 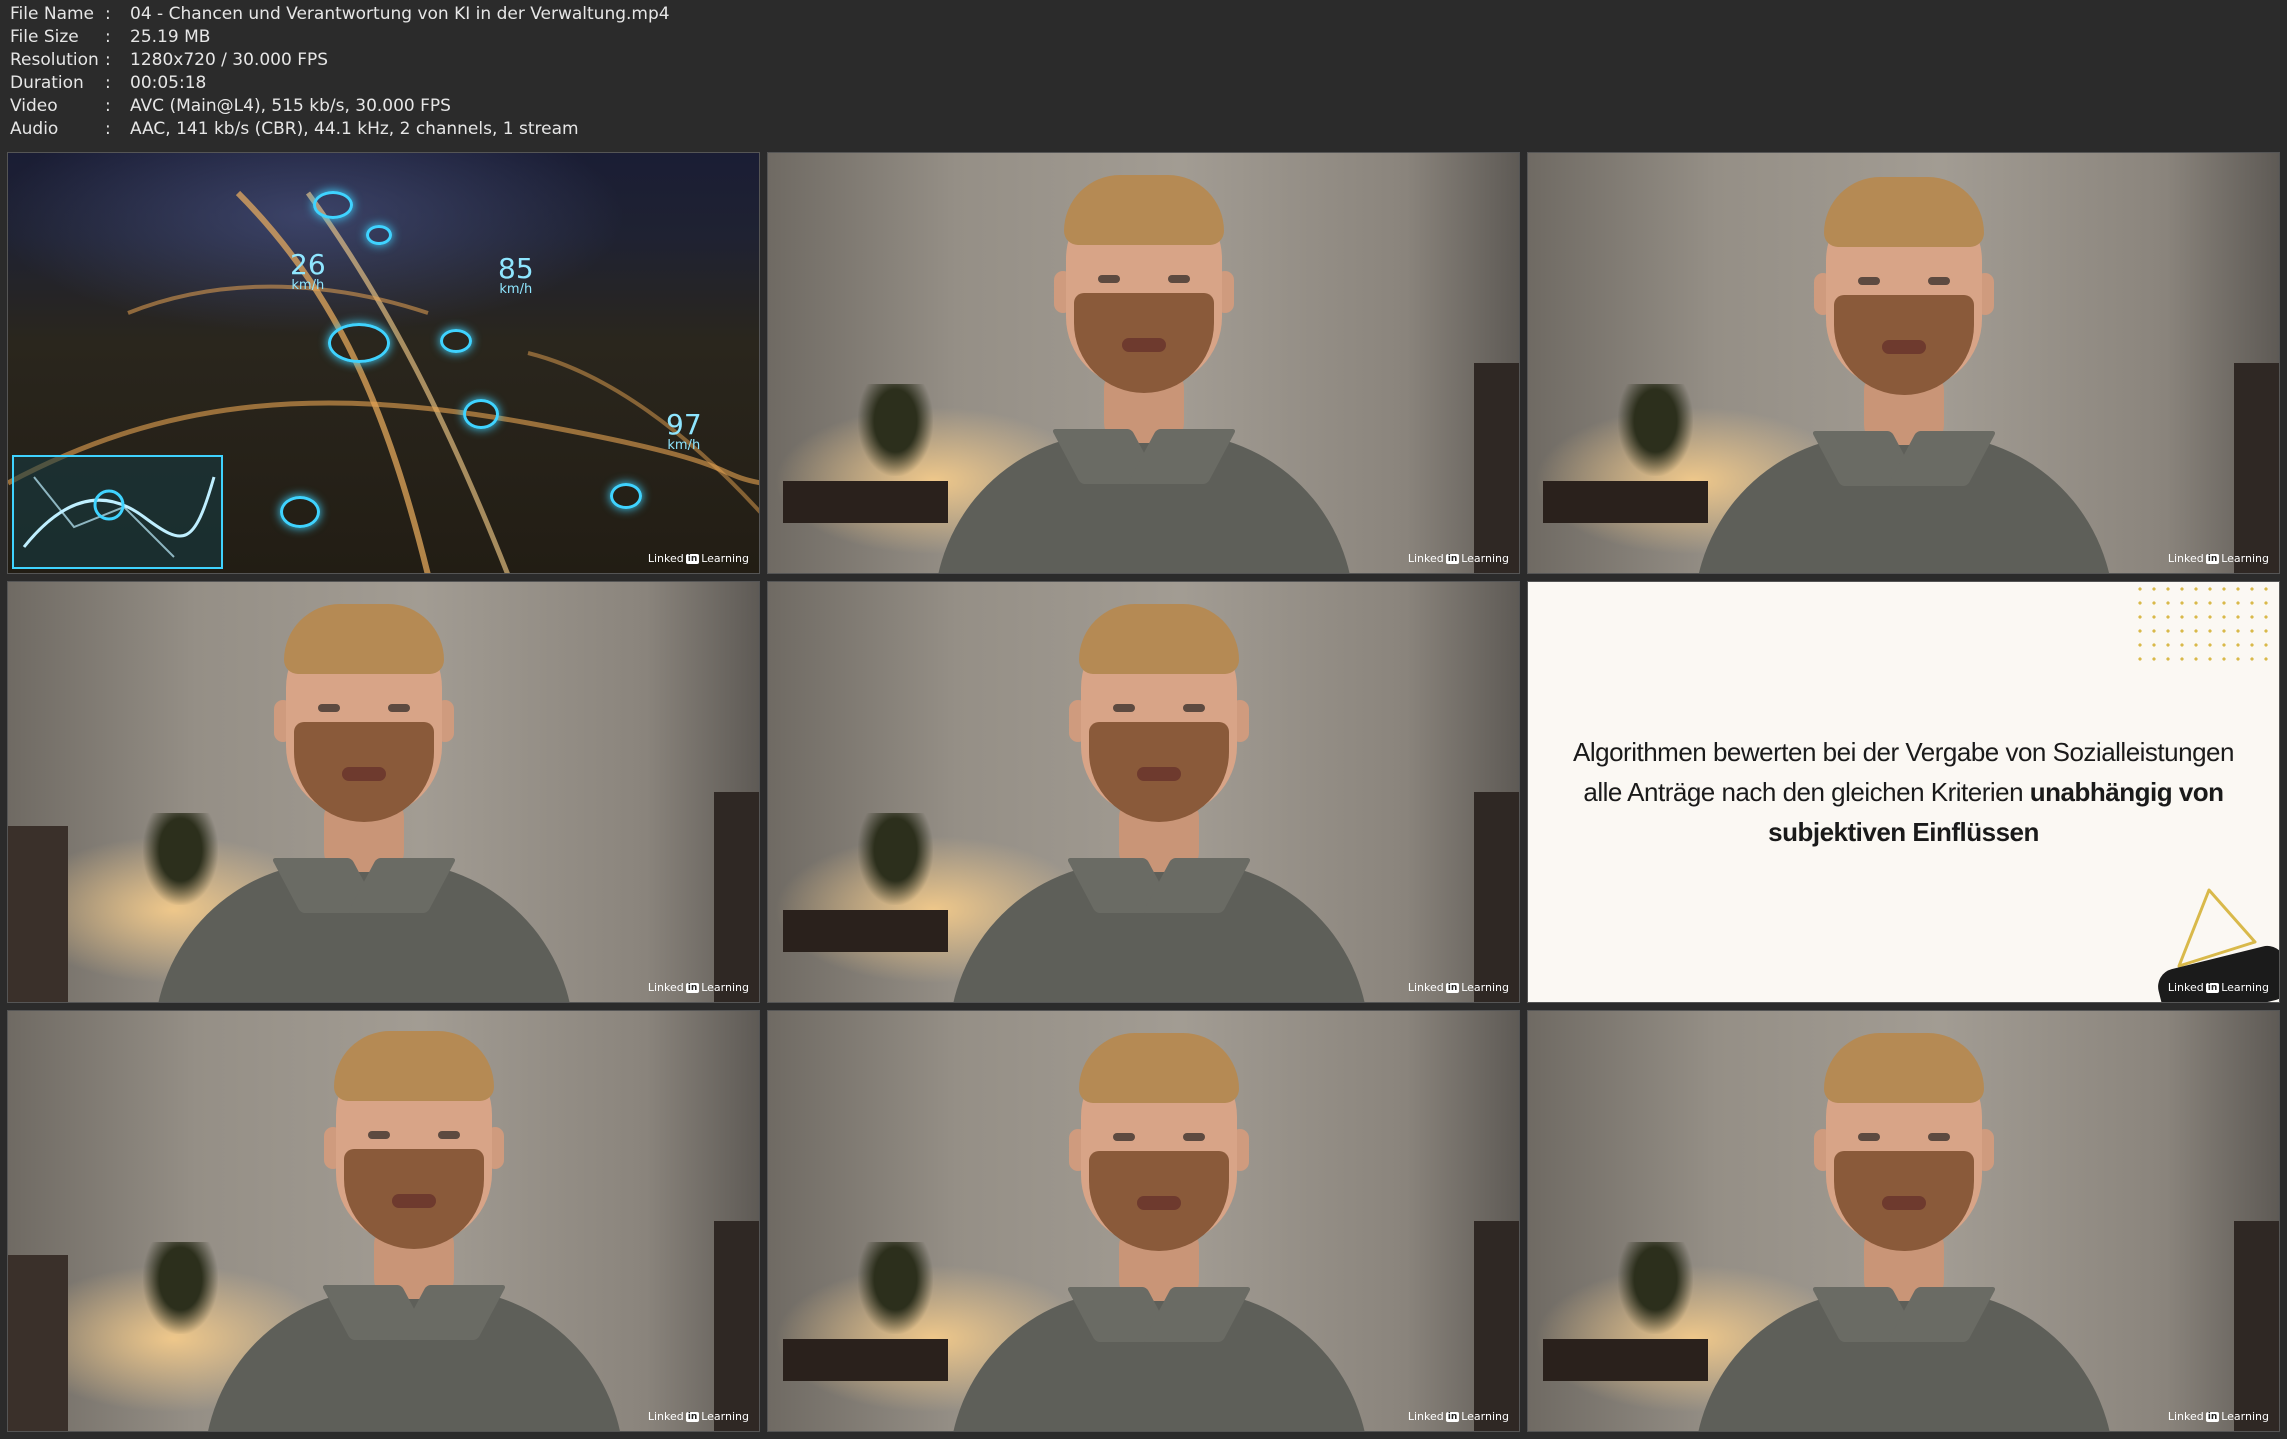 I want to click on meta-row-duration: Duration : 00:05:18, so click(x=340, y=83).